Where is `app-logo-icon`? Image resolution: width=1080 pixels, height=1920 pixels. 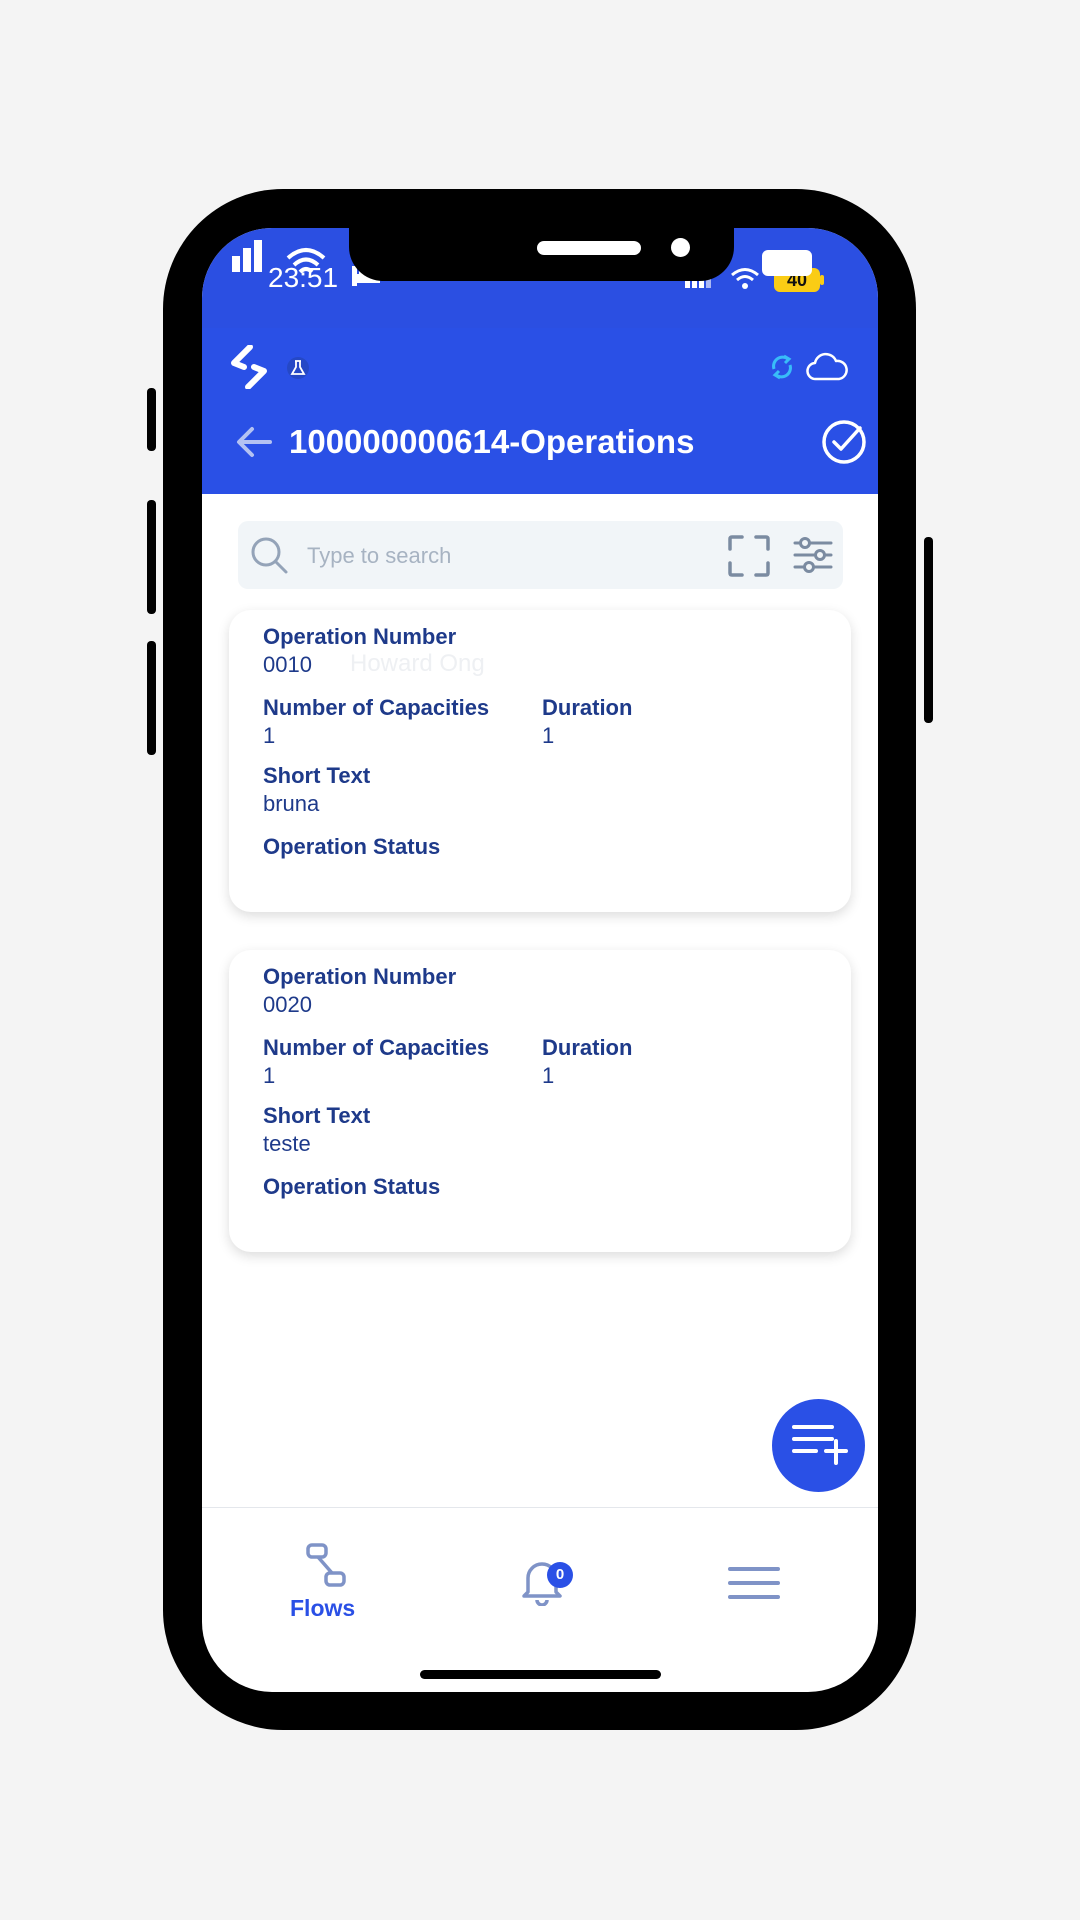 app-logo-icon is located at coordinates (249, 367).